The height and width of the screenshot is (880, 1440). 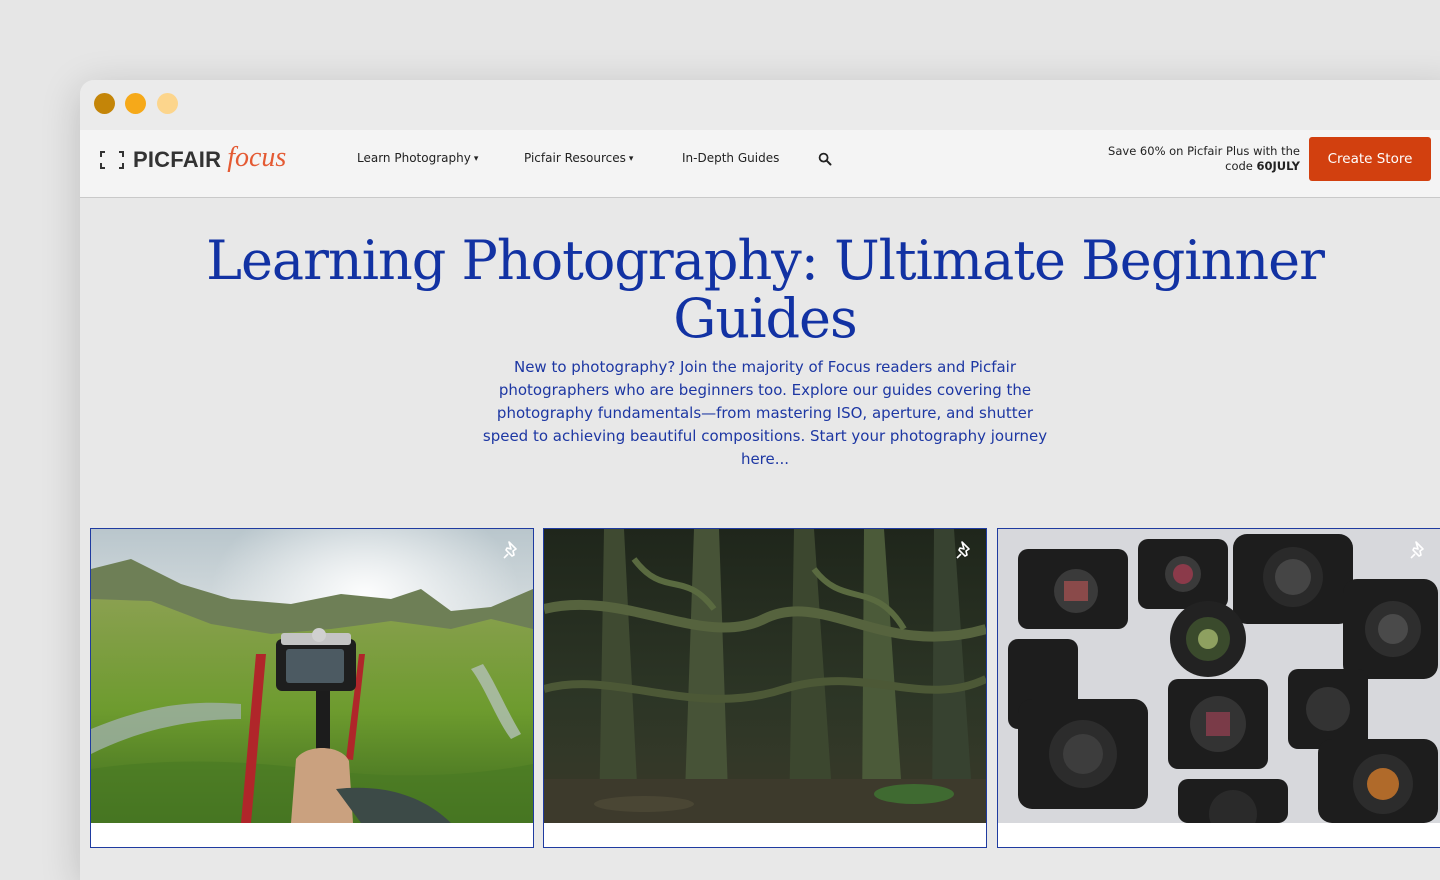 What do you see at coordinates (135, 103) in the screenshot?
I see `minimize-window-button` at bounding box center [135, 103].